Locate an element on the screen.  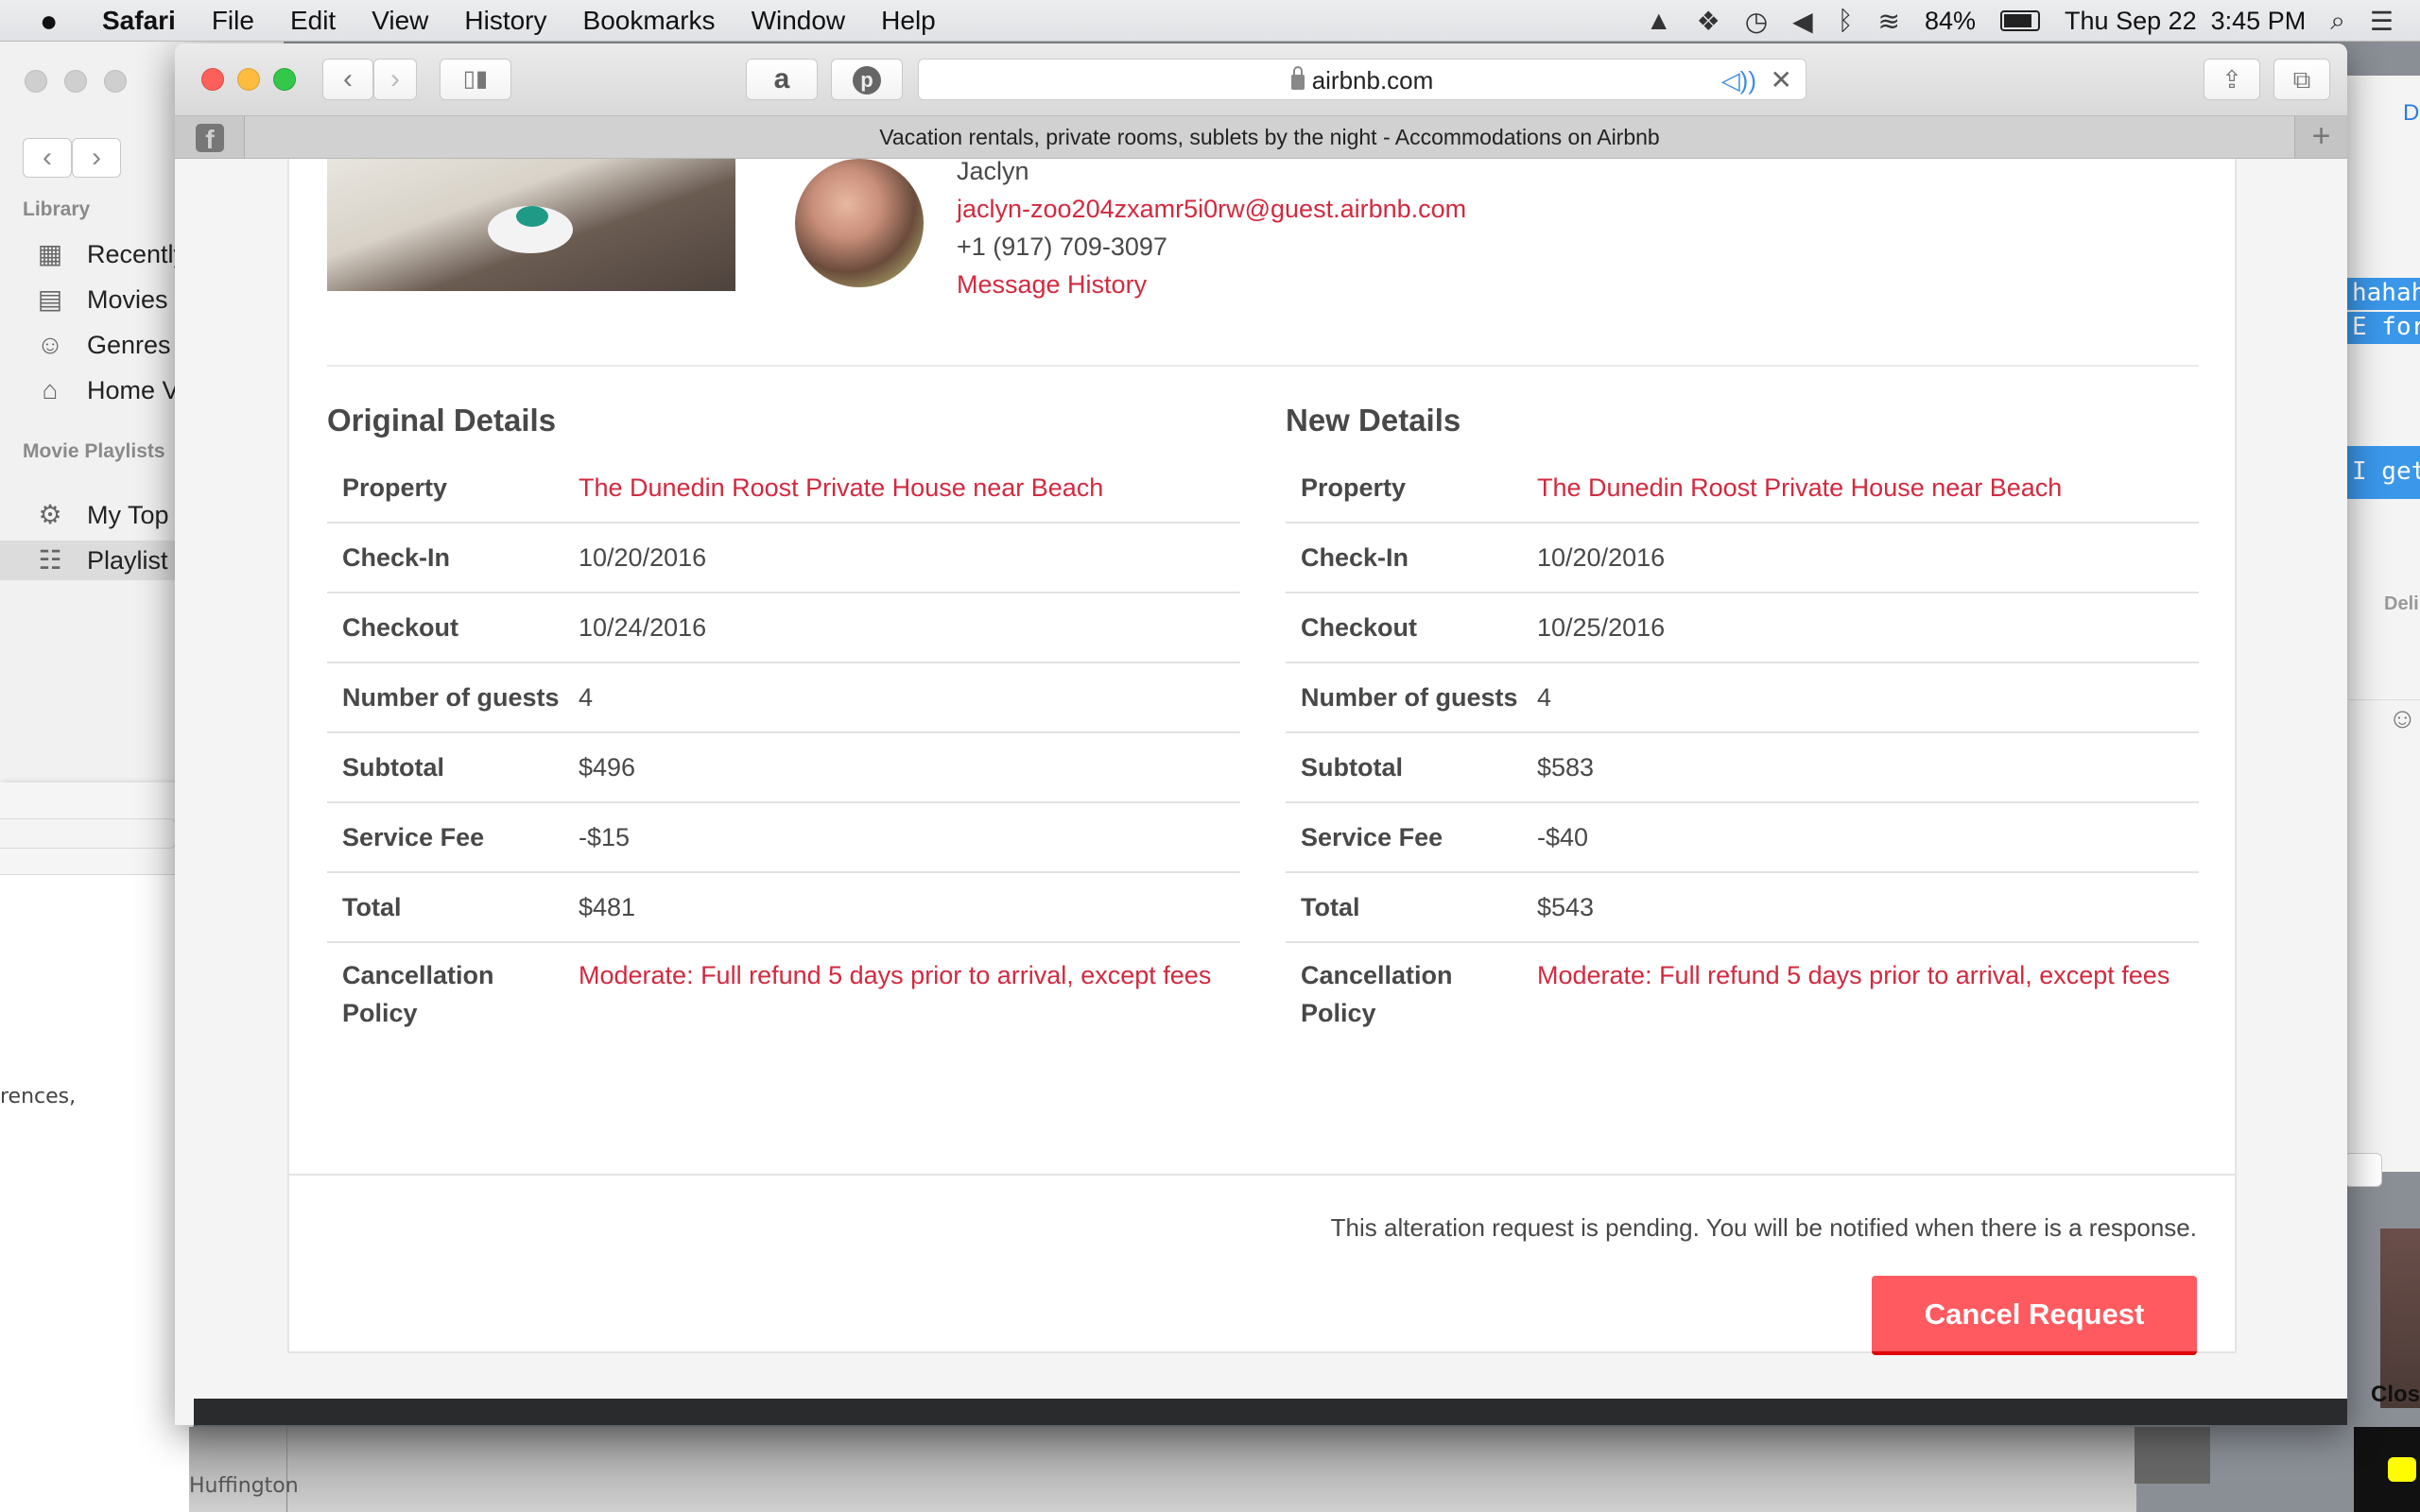
details-value: -$15 is located at coordinates (605, 837).